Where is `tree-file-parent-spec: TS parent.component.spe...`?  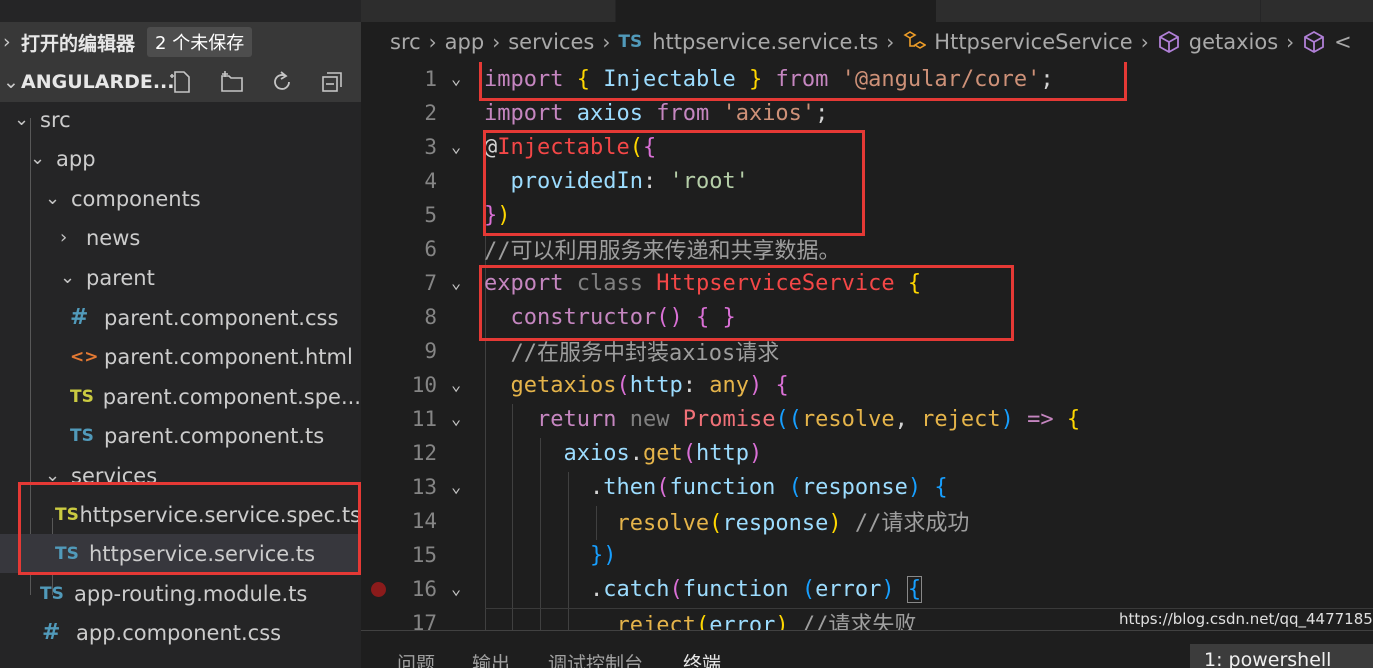
tree-file-parent-spec: TS parent.component.spe... is located at coordinates (180, 396).